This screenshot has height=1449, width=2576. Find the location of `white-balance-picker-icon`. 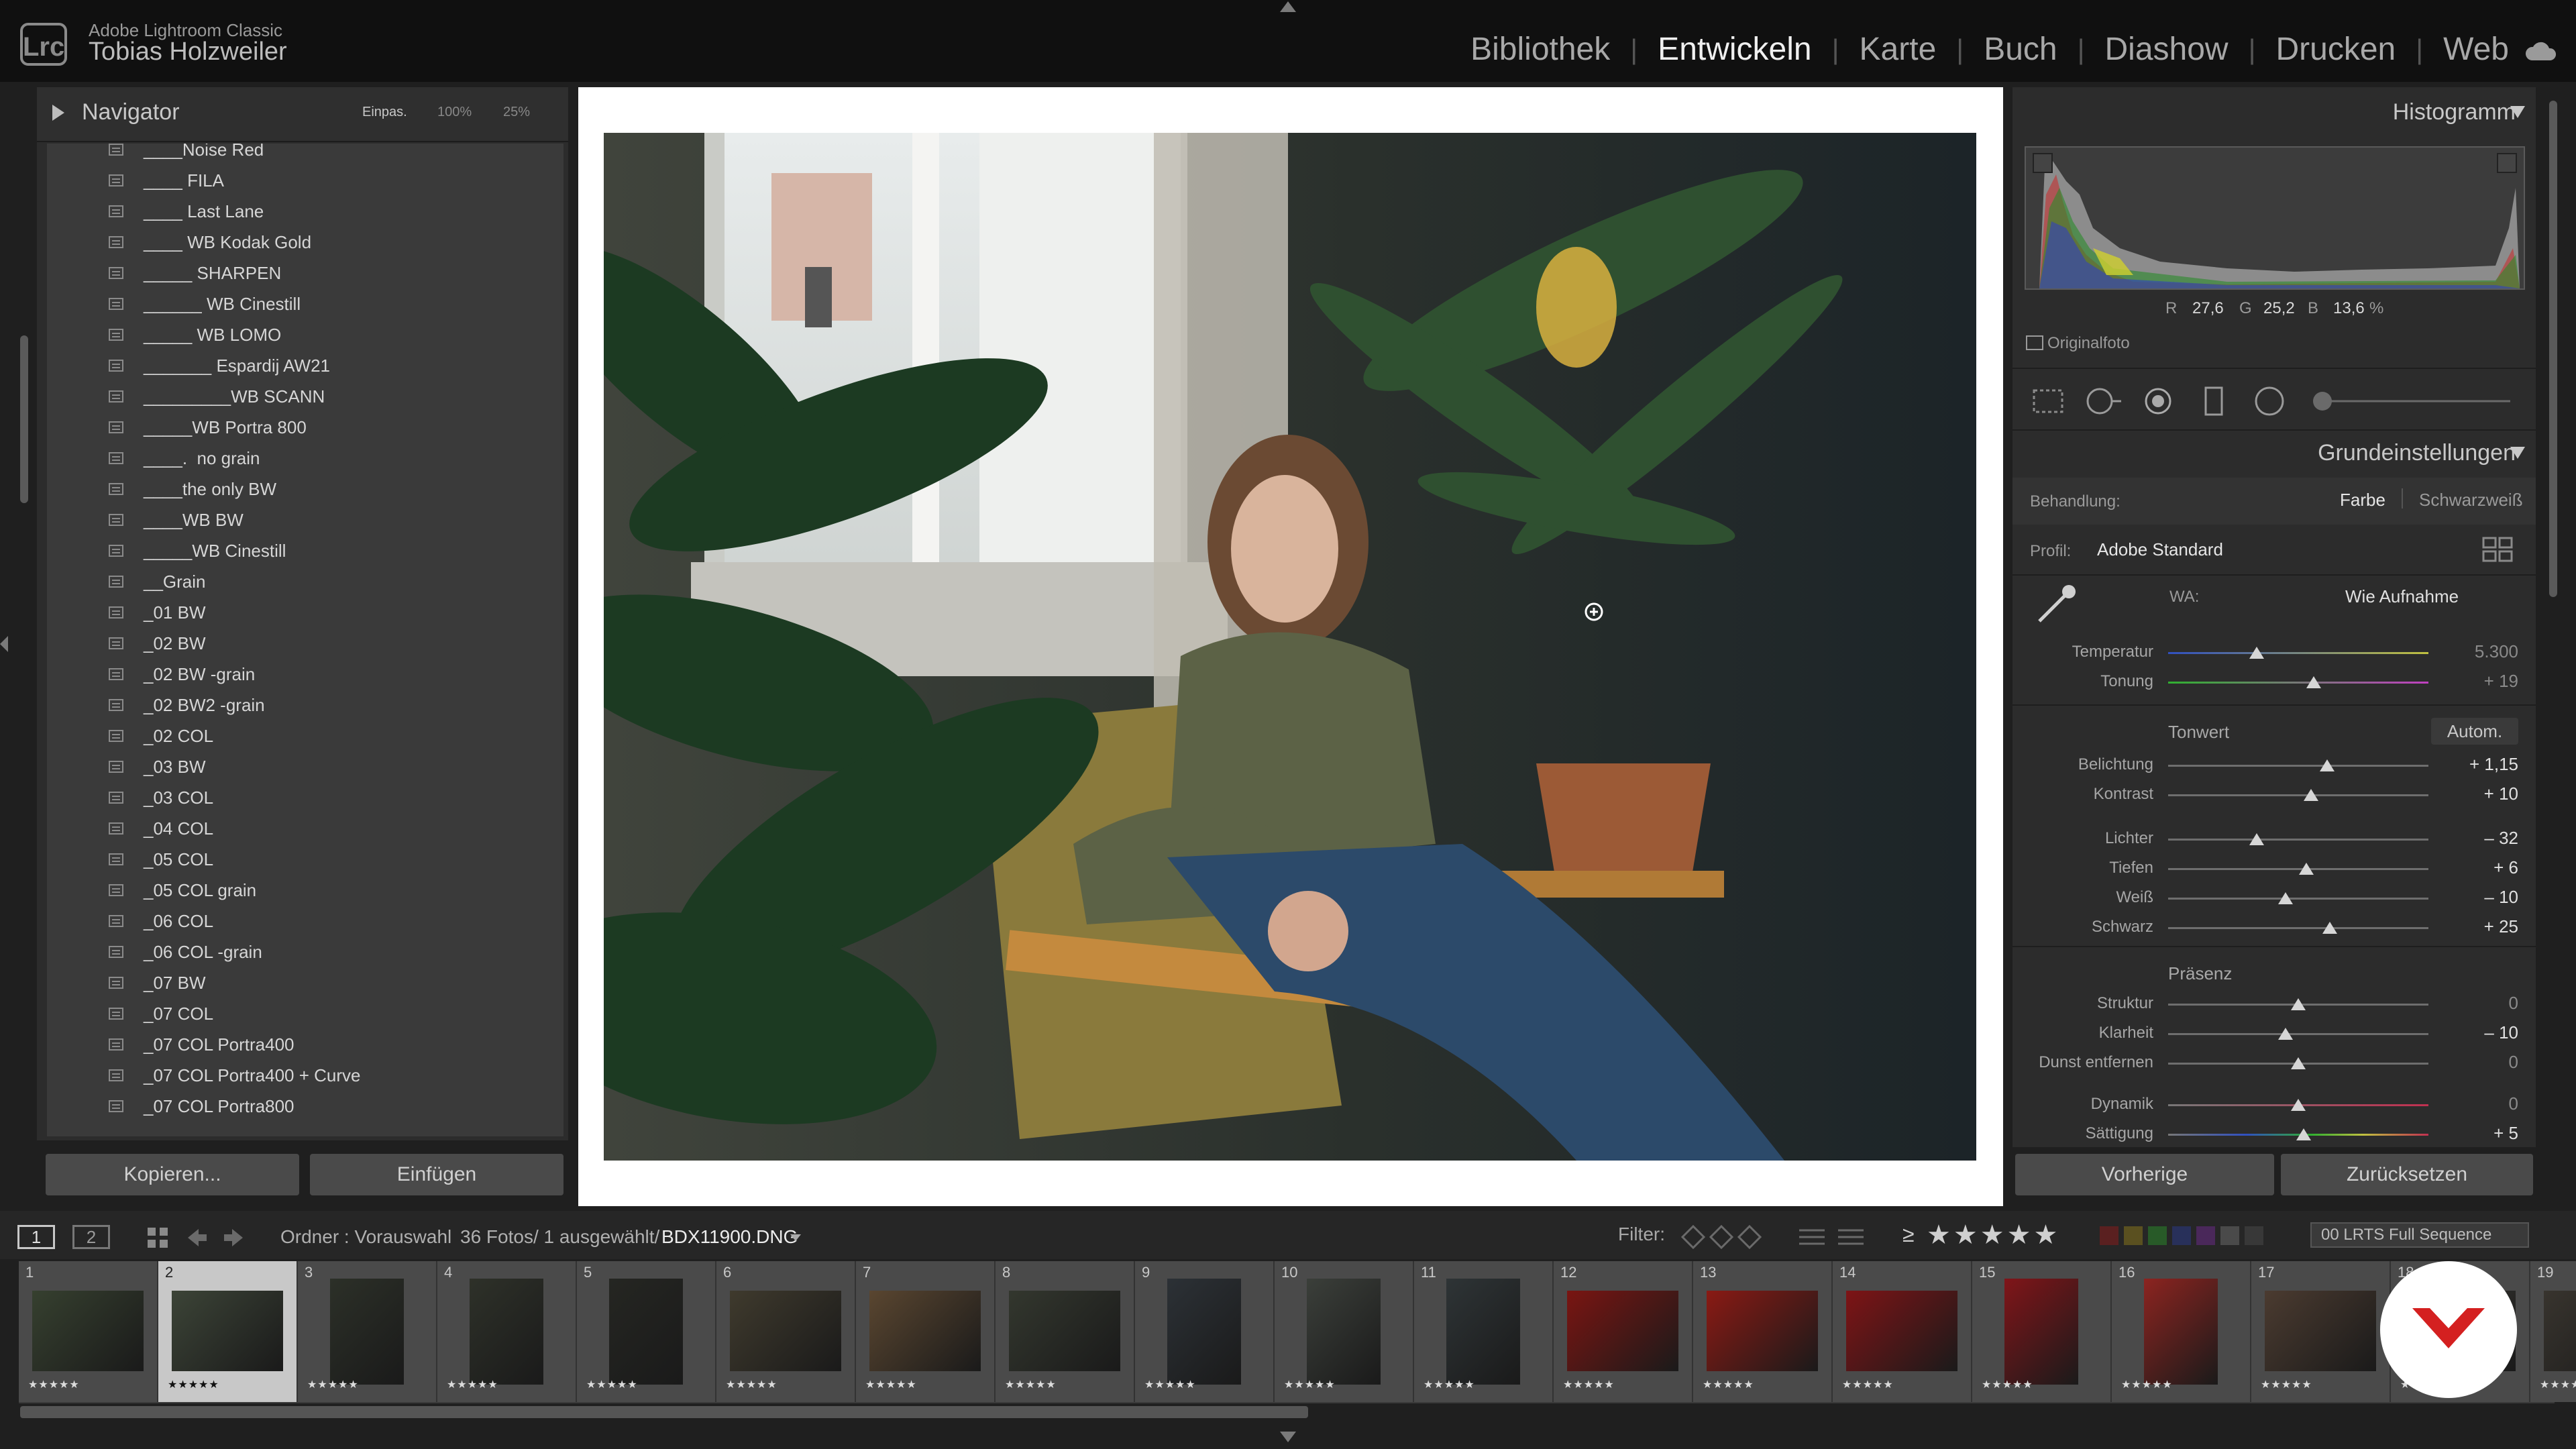

white-balance-picker-icon is located at coordinates (2056, 604).